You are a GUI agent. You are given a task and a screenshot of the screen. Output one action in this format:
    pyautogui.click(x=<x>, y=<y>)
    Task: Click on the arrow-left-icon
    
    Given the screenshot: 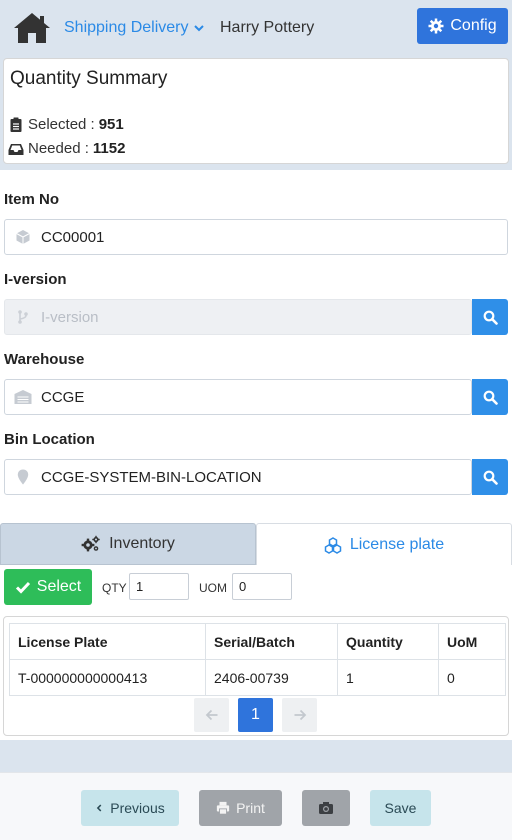 What is the action you would take?
    pyautogui.click(x=211, y=715)
    